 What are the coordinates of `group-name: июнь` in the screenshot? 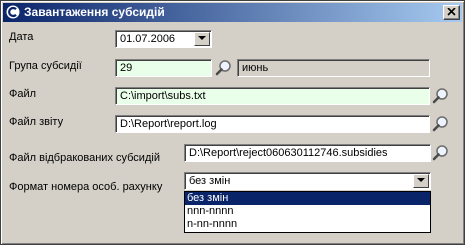 It's located at (255, 68).